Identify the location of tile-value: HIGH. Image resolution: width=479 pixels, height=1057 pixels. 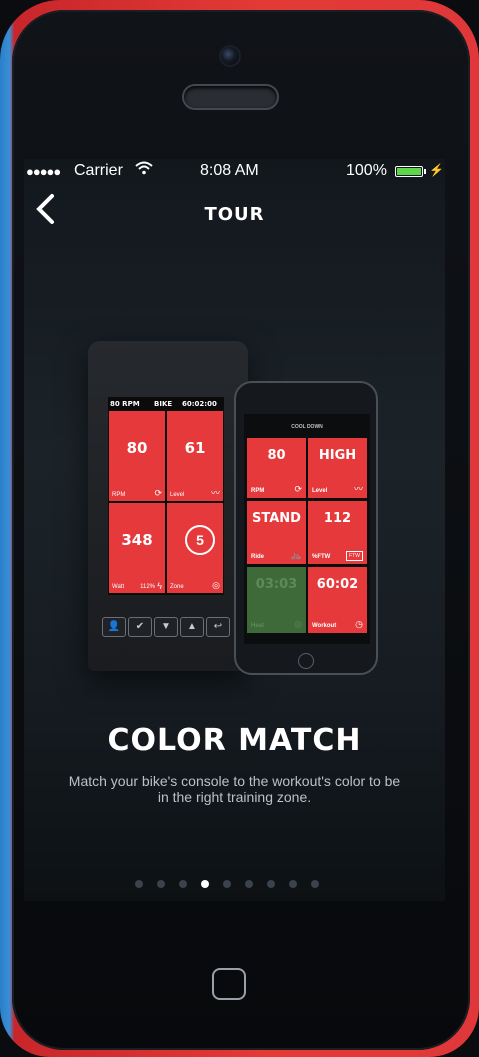
(337, 455).